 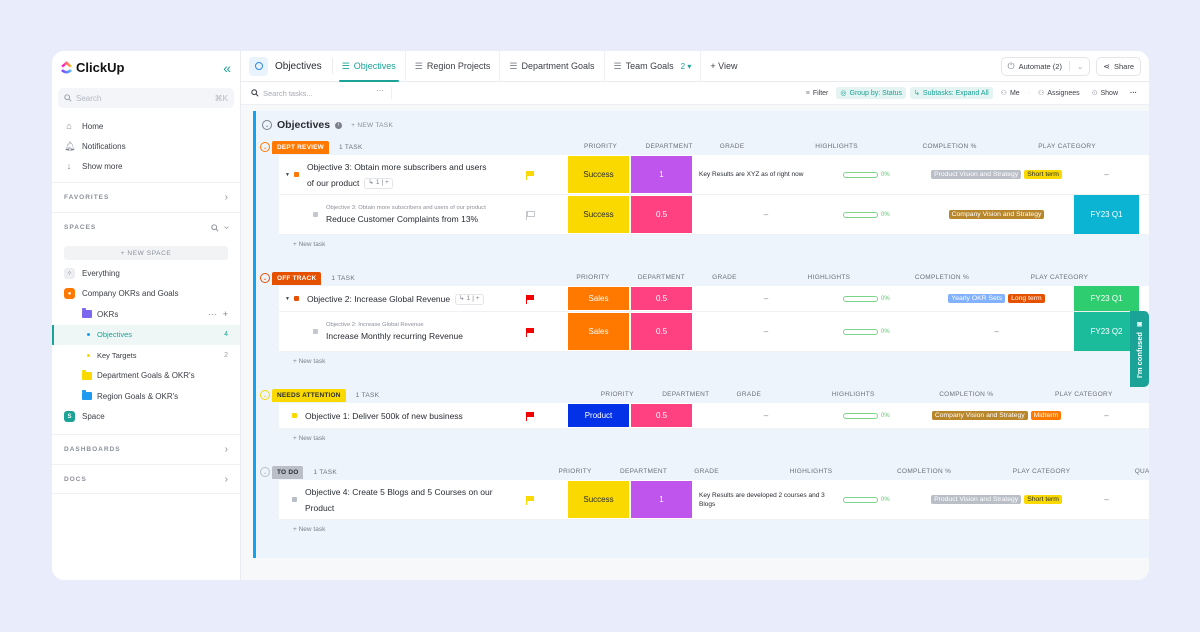 What do you see at coordinates (598, 298) in the screenshot?
I see `department-cell: Sales` at bounding box center [598, 298].